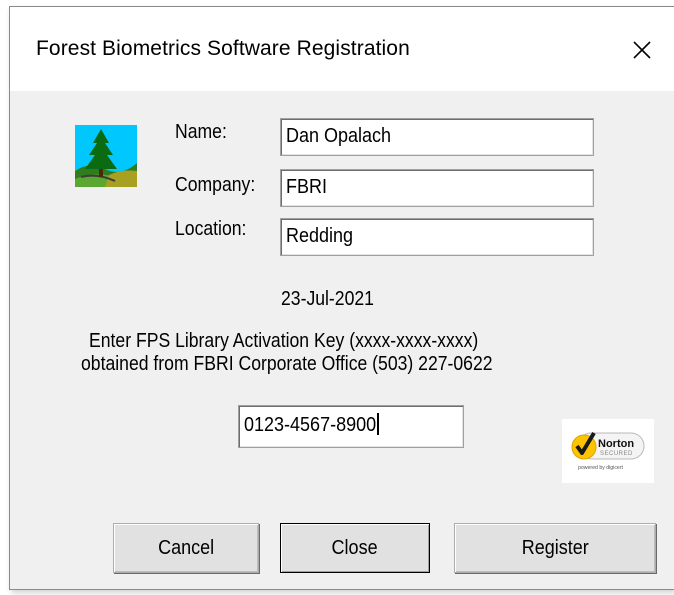 The image size is (674, 595). I want to click on close-button-label: Close, so click(355, 547).